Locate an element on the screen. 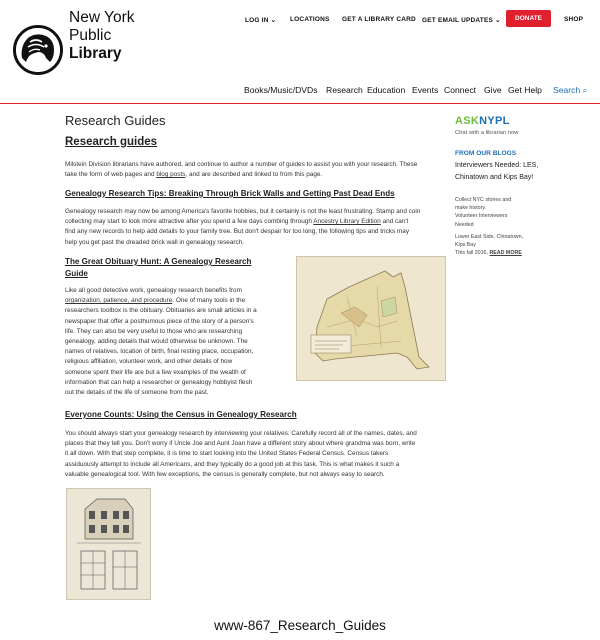  section-title: Research guides is located at coordinates (111, 142).